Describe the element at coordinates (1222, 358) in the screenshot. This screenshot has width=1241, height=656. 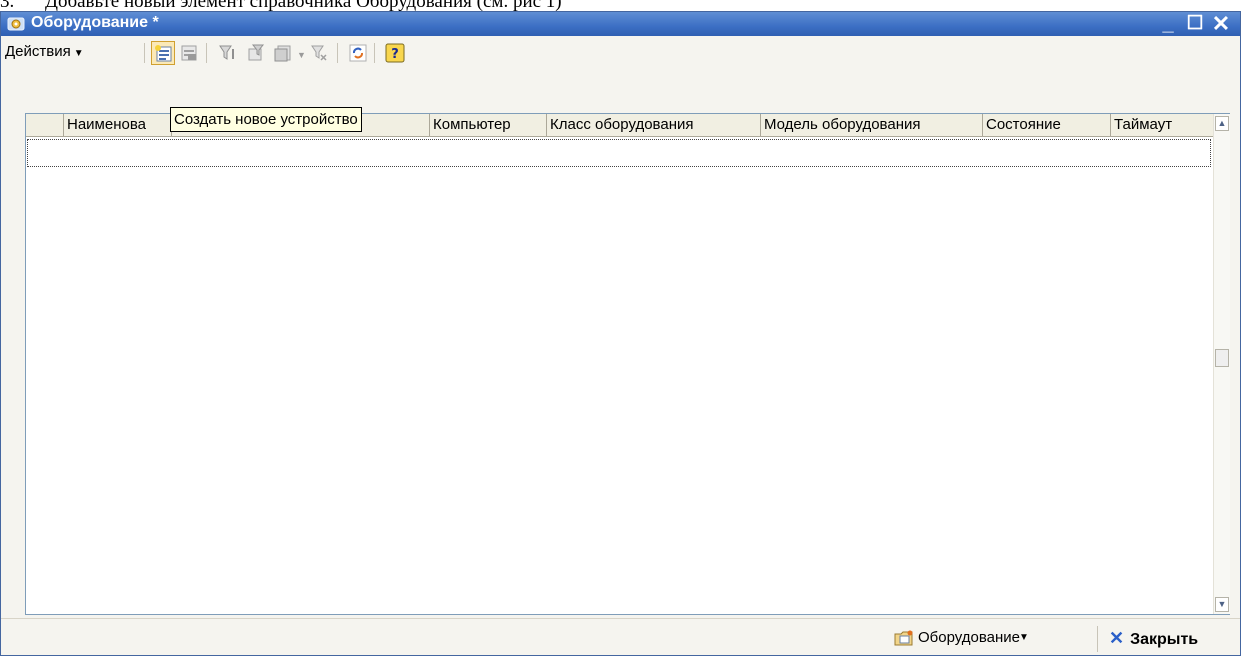
I see `scroll-thumb` at that location.